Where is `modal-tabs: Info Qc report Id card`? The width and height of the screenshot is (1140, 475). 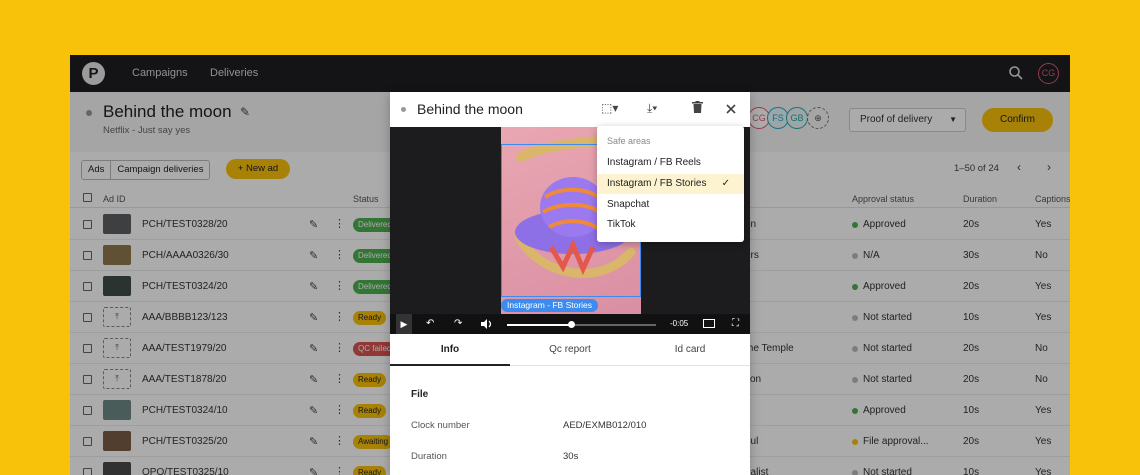 modal-tabs: Info Qc report Id card is located at coordinates (570, 350).